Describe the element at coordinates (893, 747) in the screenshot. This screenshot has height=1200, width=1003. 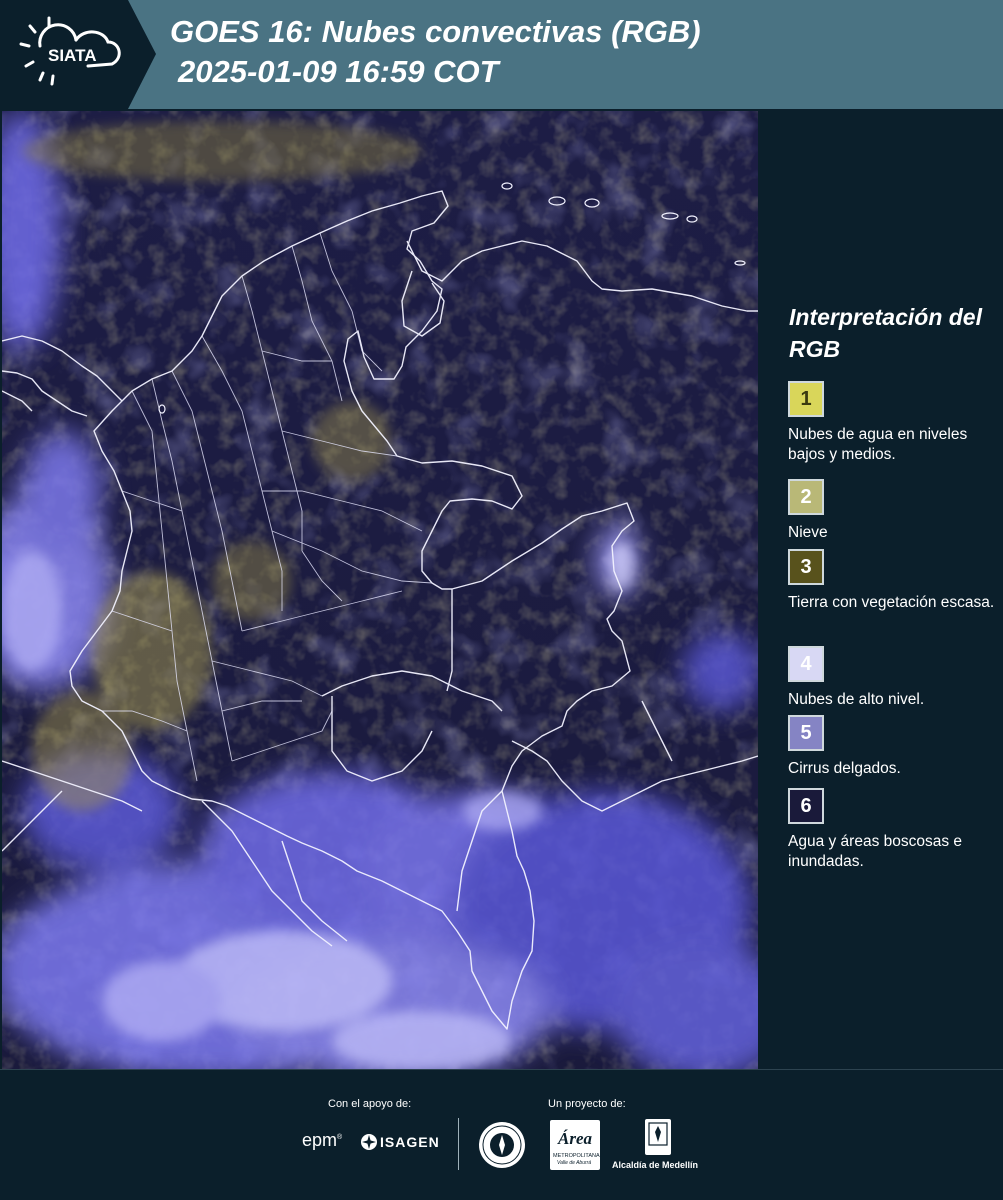
I see `legend-item-5: 5 Cirrus delgados.` at that location.